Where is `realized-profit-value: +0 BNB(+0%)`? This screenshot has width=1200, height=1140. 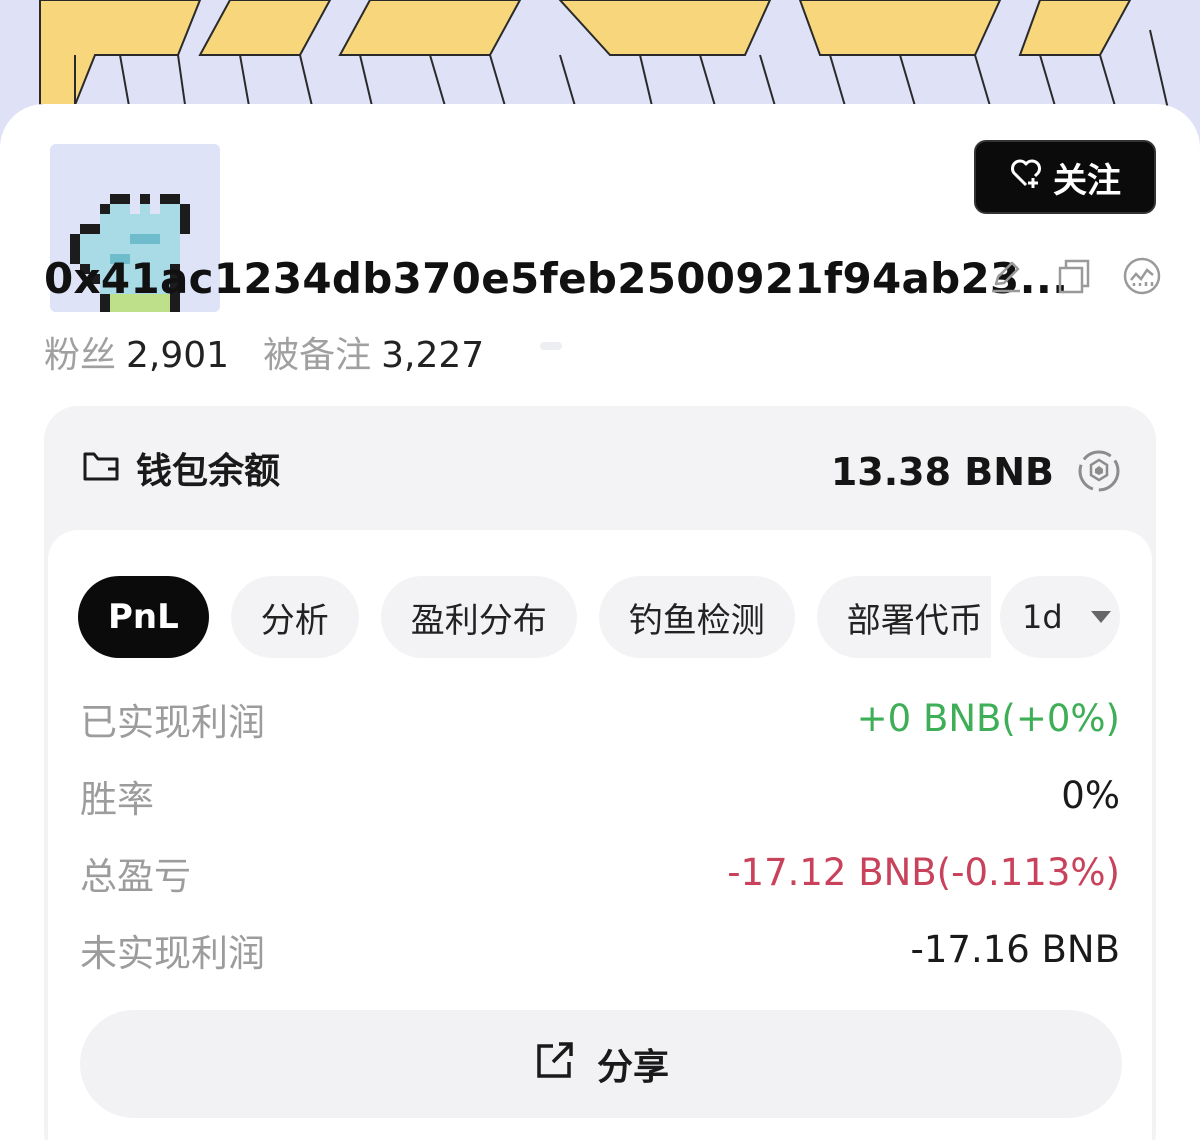 realized-profit-value: +0 BNB(+0%) is located at coordinates (988, 718).